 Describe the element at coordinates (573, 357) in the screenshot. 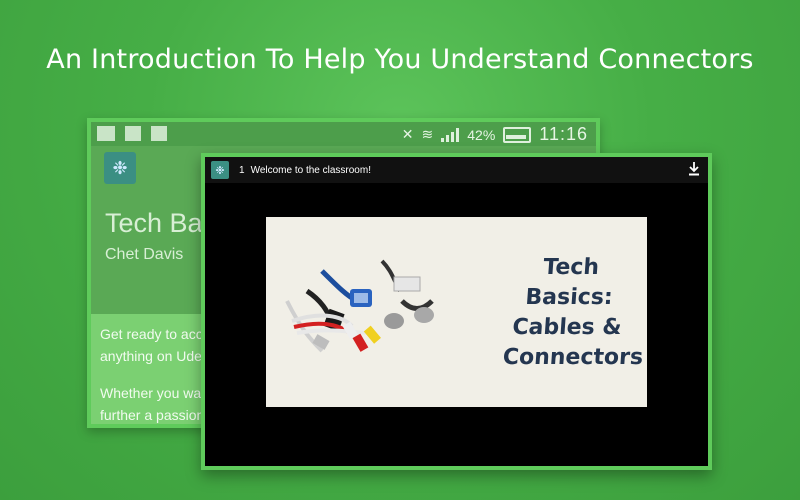

I see `slide-title-line: Connectors` at that location.